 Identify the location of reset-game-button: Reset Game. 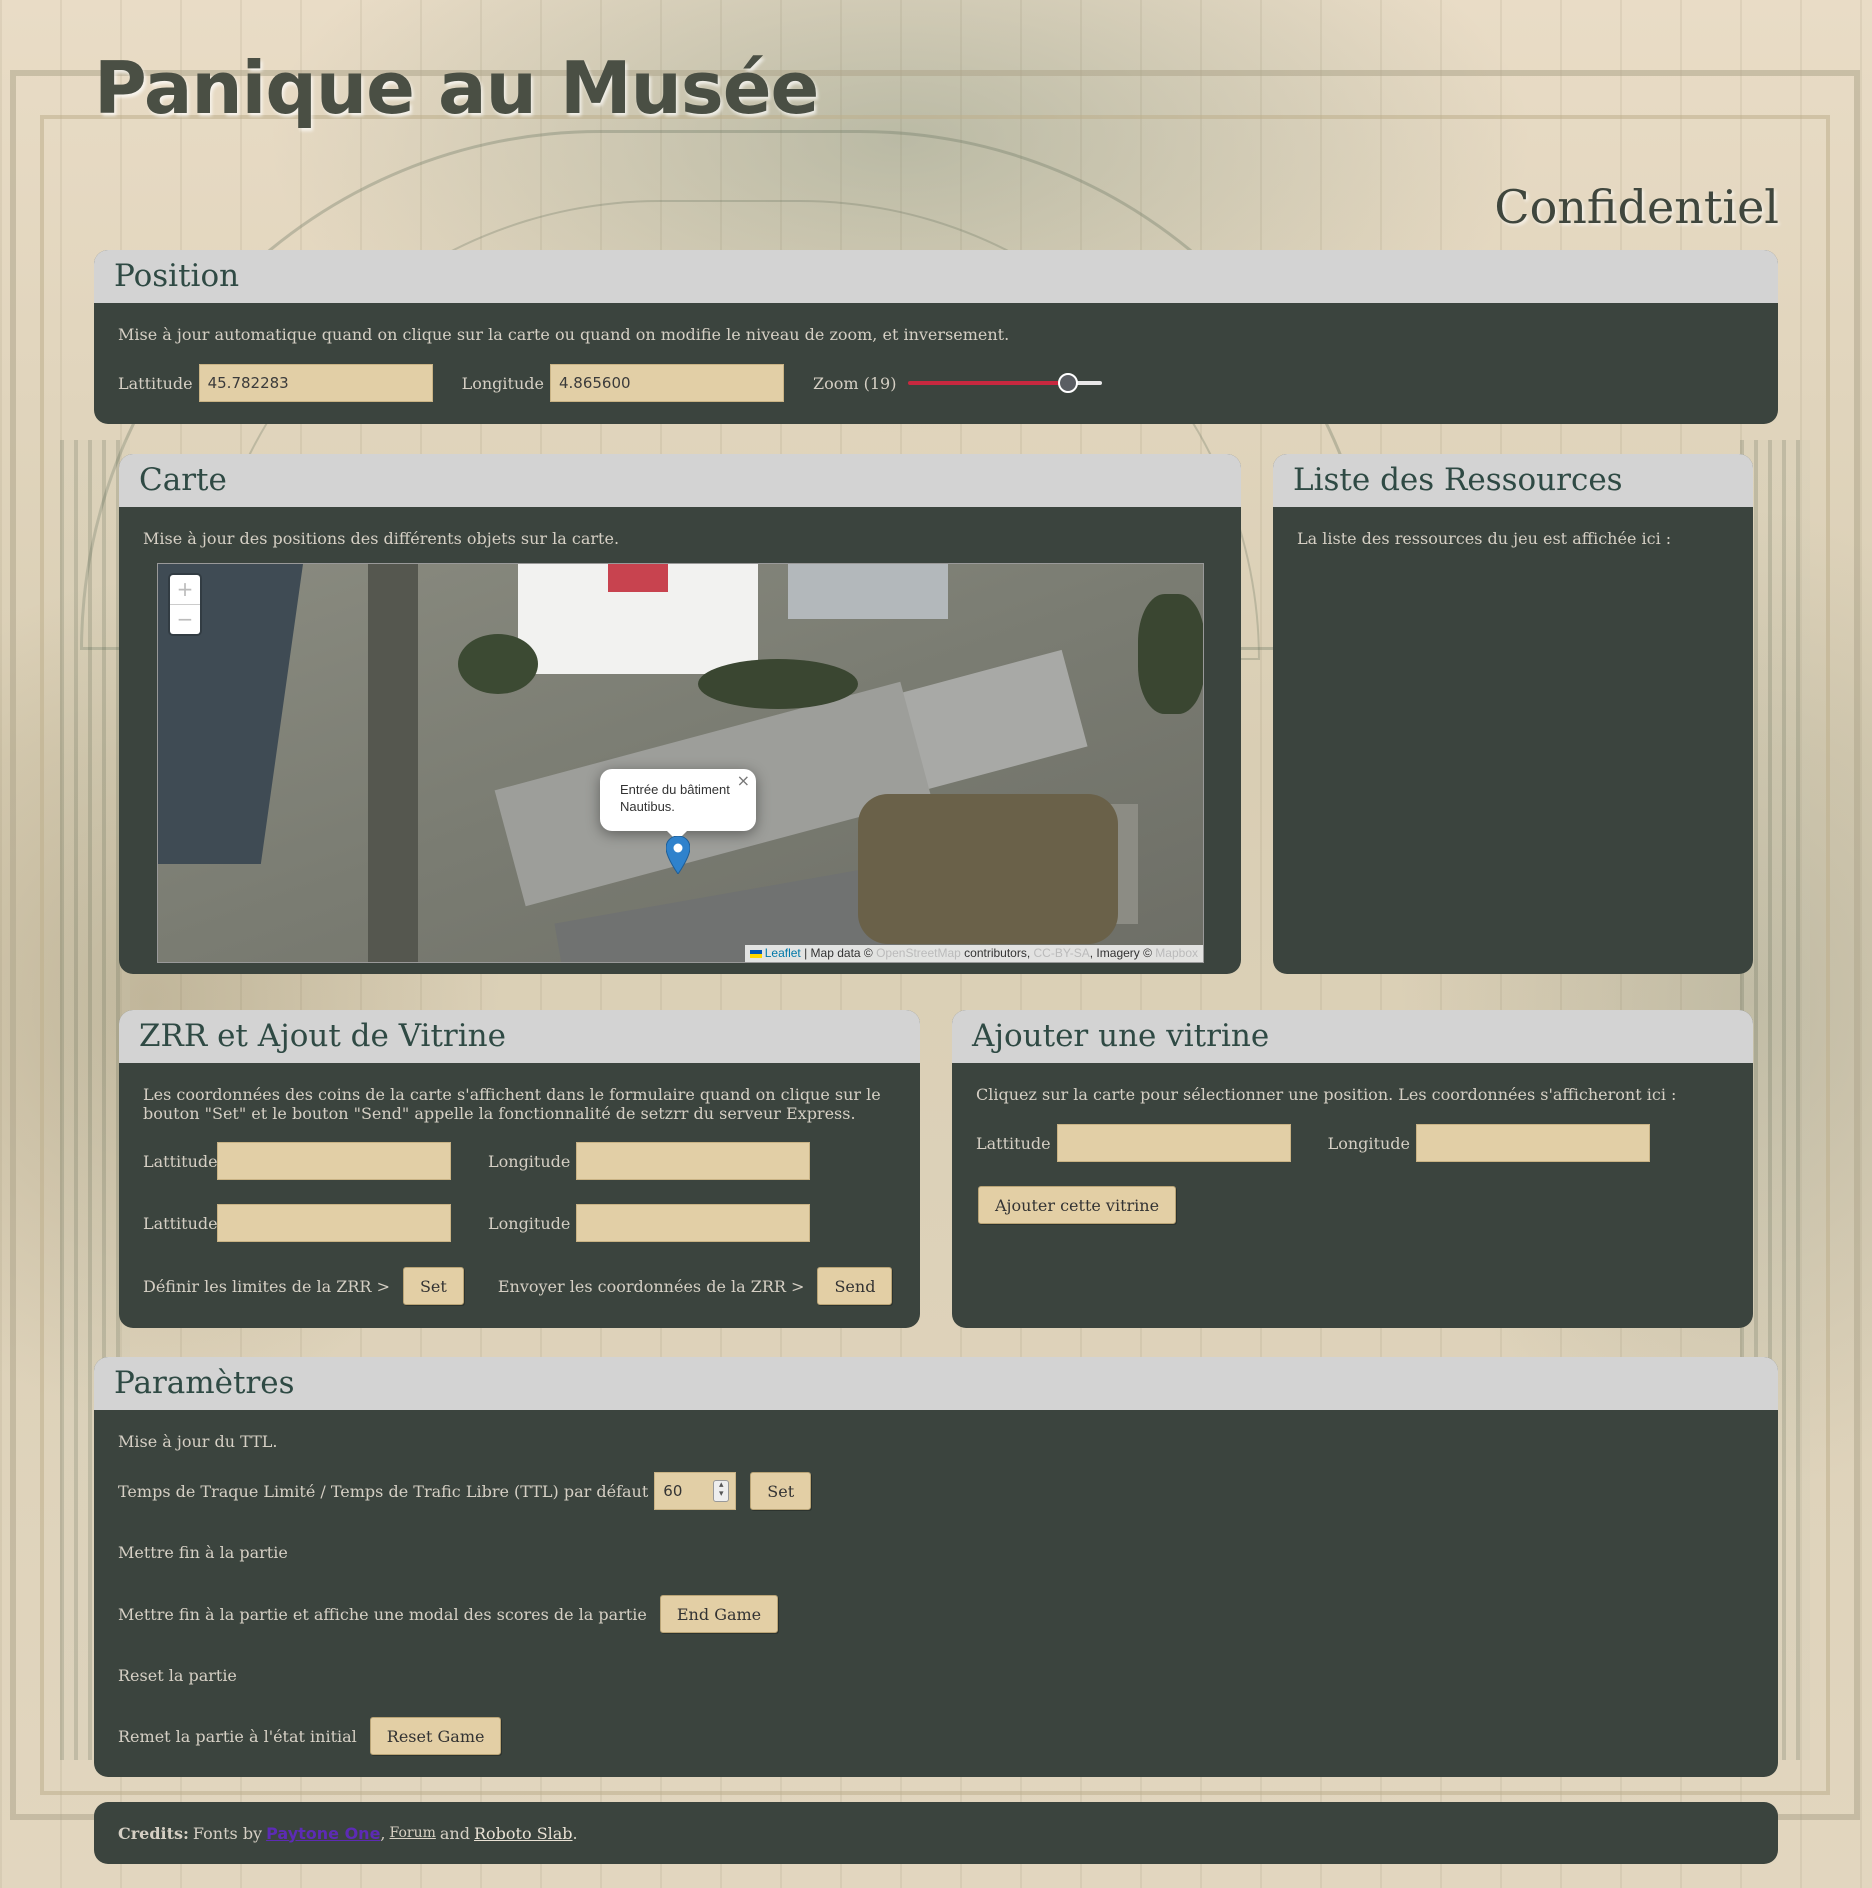
(435, 1736).